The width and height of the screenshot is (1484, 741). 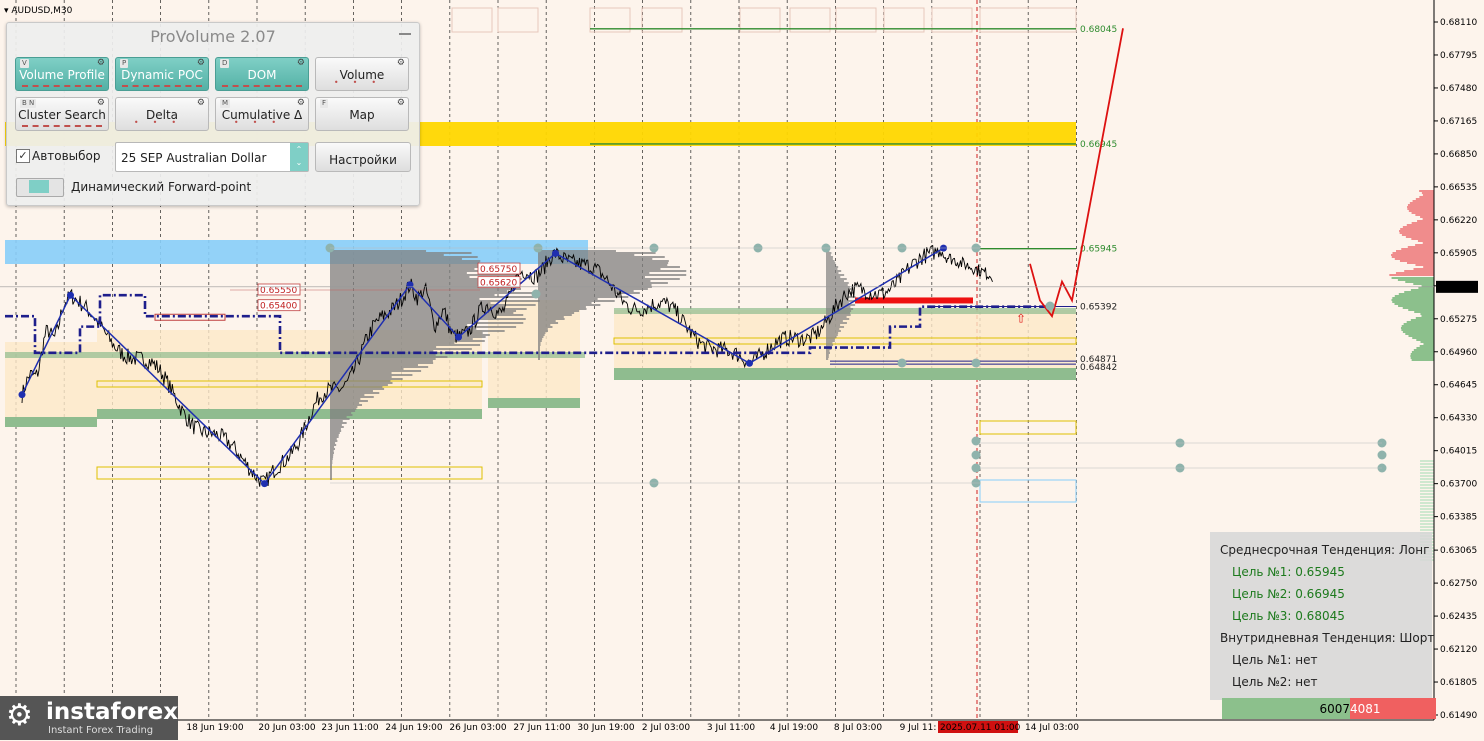 What do you see at coordinates (1458, 353) in the screenshot?
I see `y-tick-label: 0.64960` at bounding box center [1458, 353].